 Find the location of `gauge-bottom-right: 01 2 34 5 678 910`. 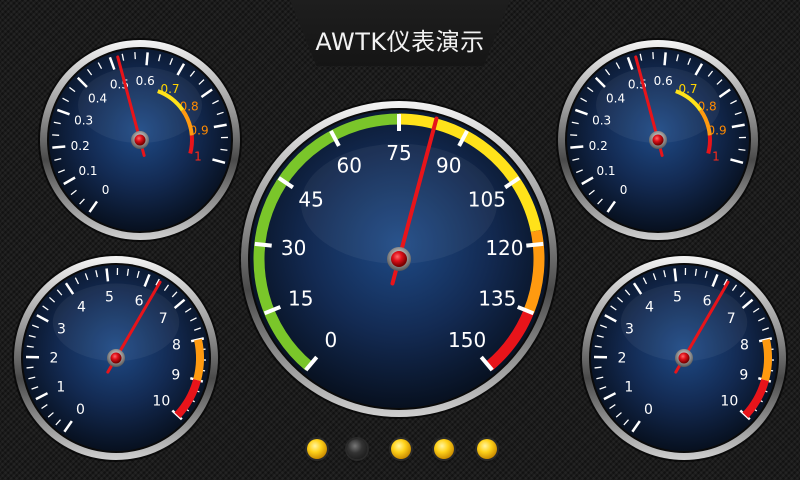

gauge-bottom-right: 01 2 34 5 678 910 is located at coordinates (684, 358).